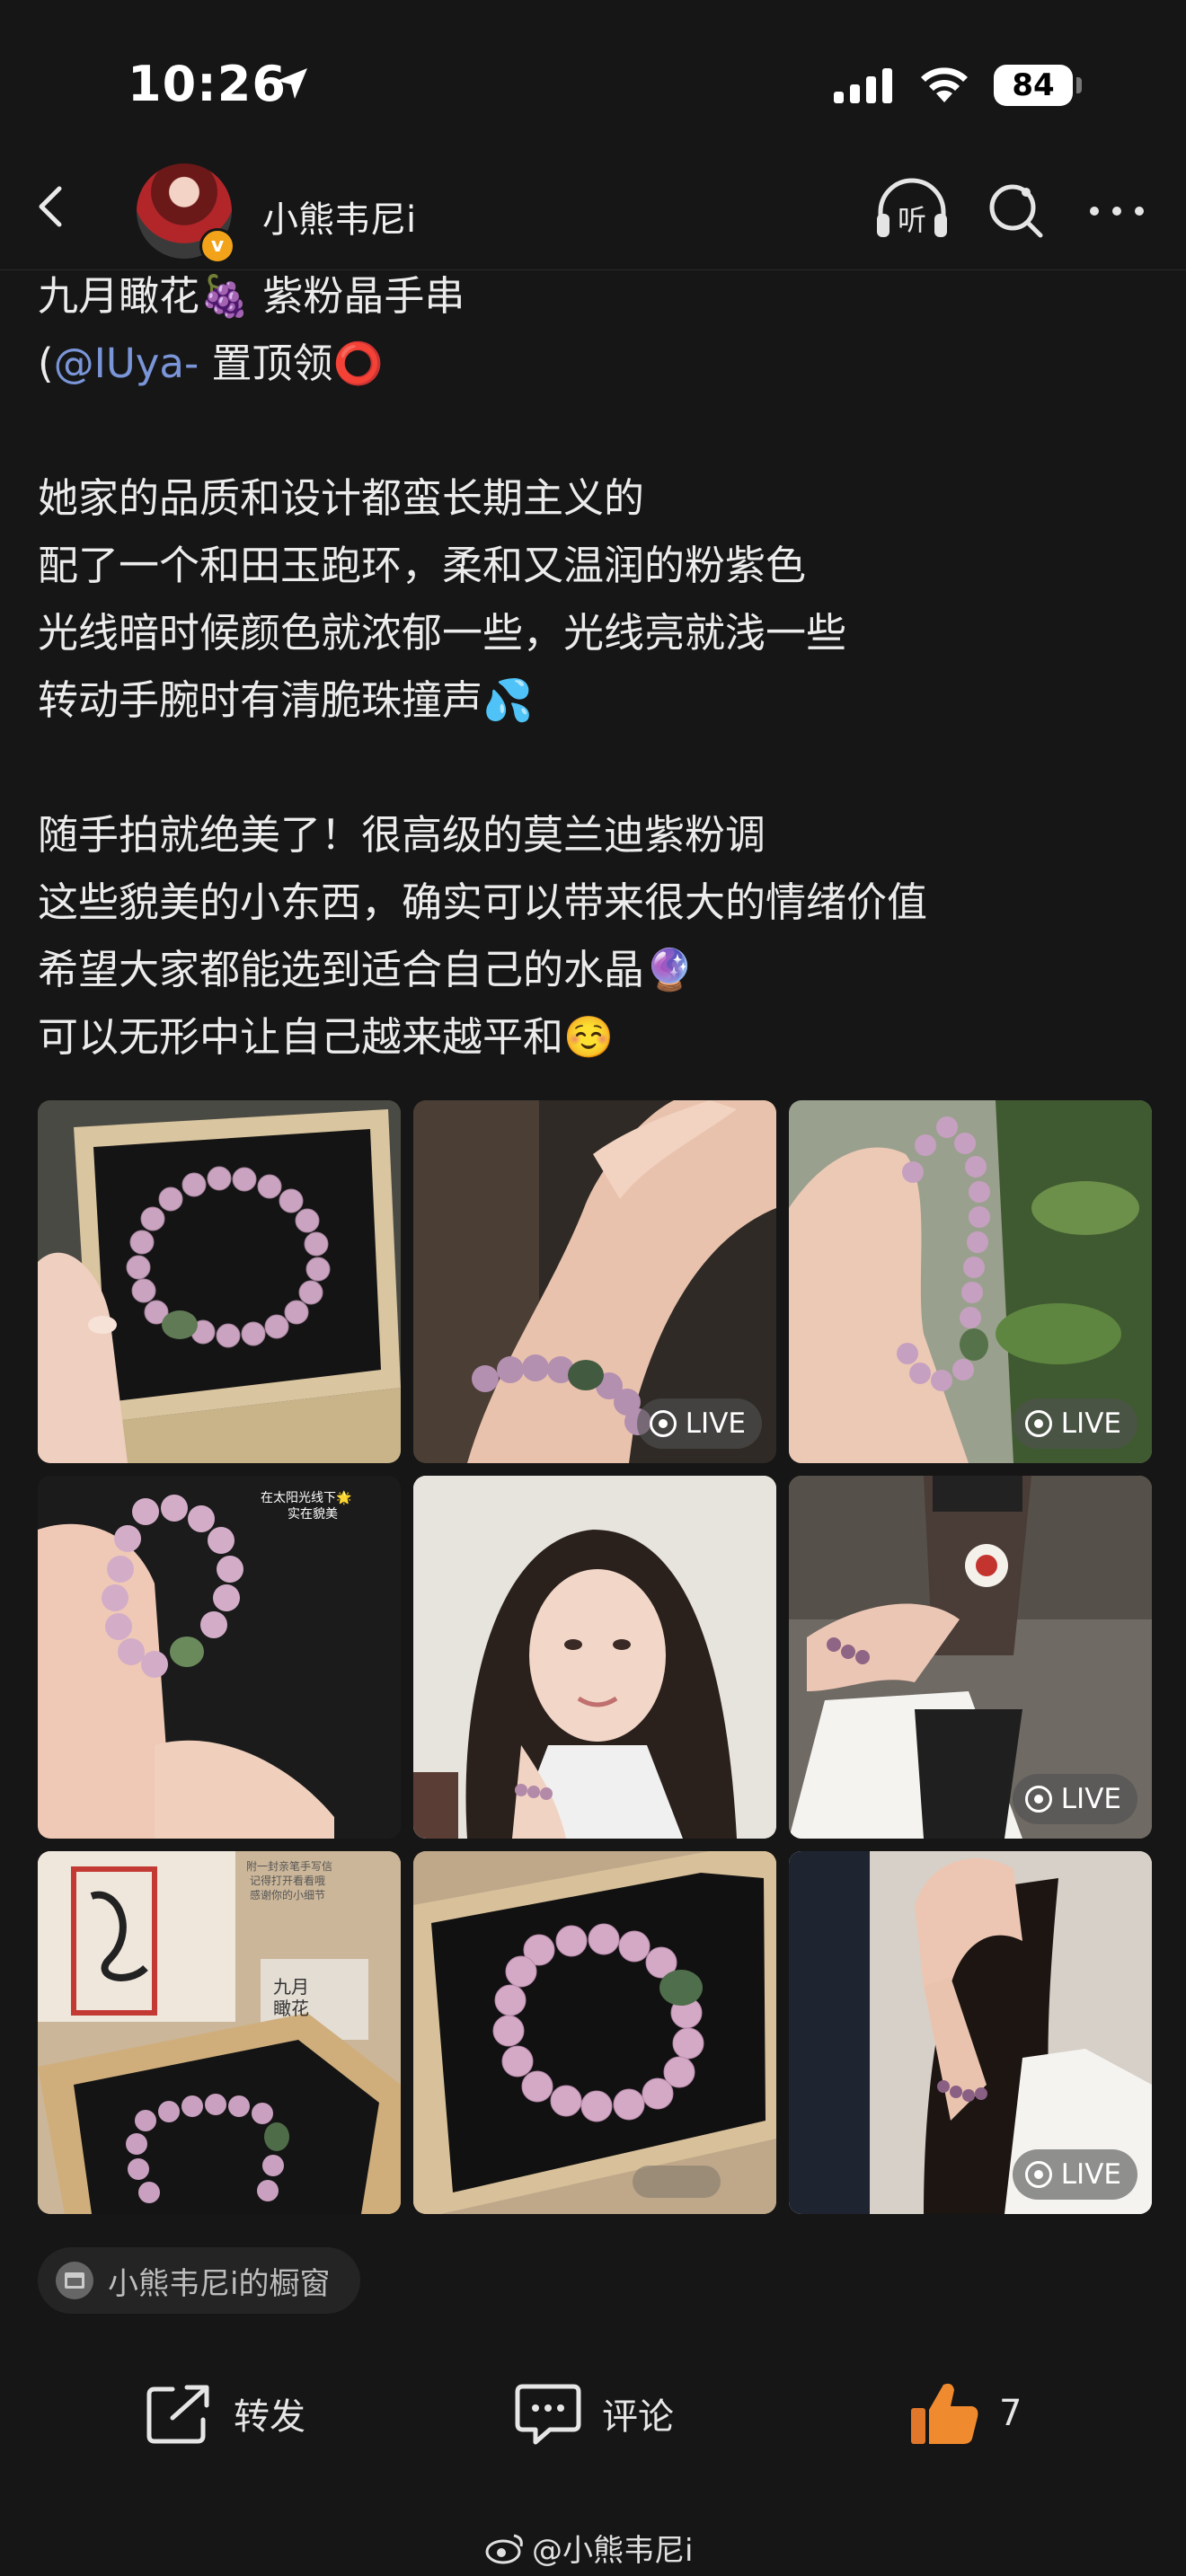 The width and height of the screenshot is (1186, 2576). I want to click on like-count: 7, so click(1010, 2413).